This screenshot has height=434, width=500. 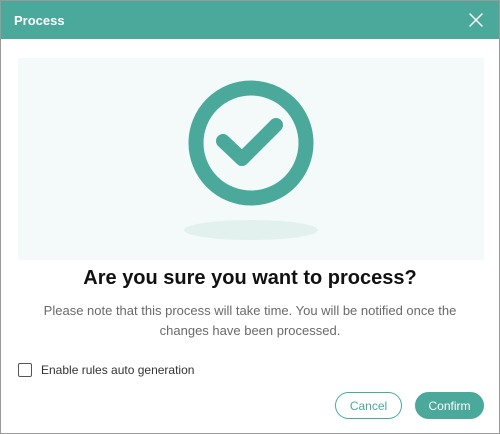 I want to click on auto-rules-checkbox, so click(x=25, y=370).